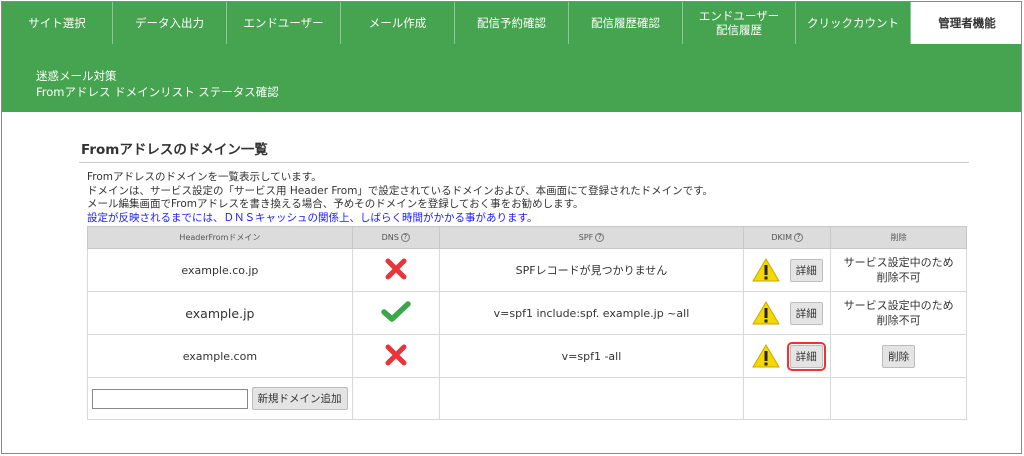 This screenshot has height=456, width=1024. I want to click on header-dkim-label: DKIM, so click(782, 237).